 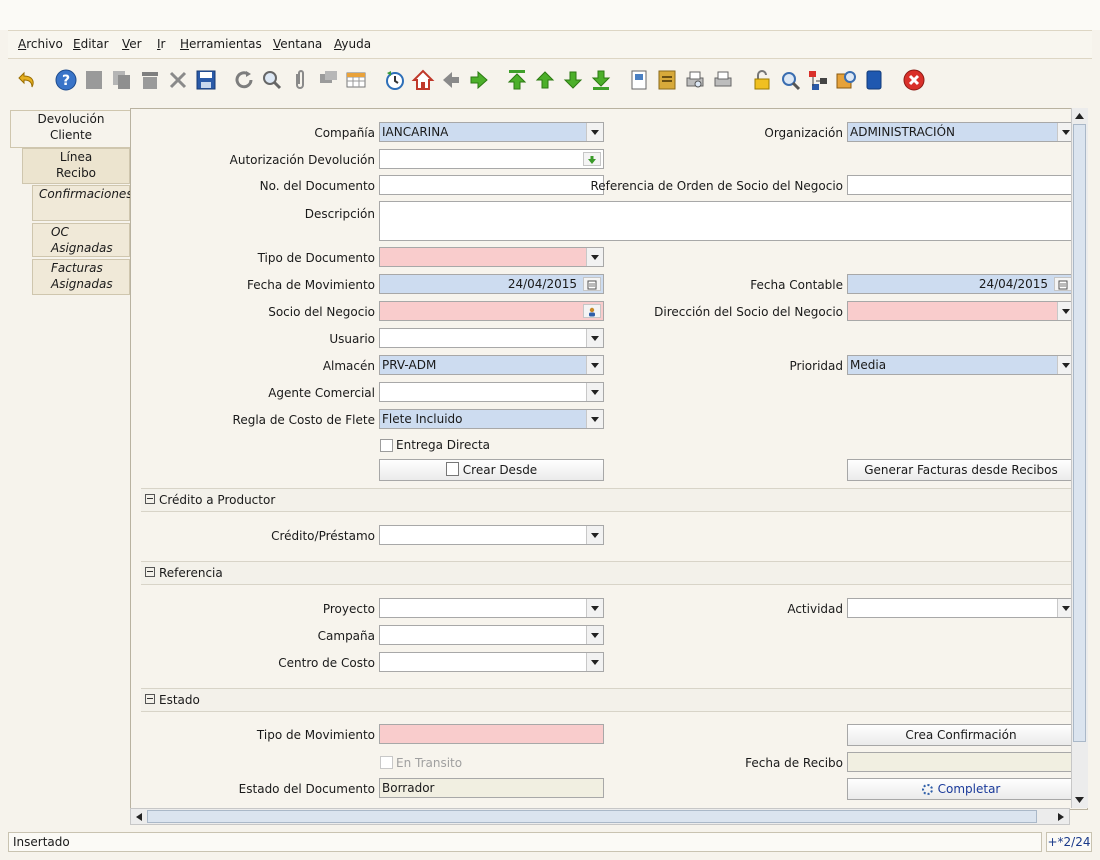 I want to click on new-icon, so click(x=94, y=80).